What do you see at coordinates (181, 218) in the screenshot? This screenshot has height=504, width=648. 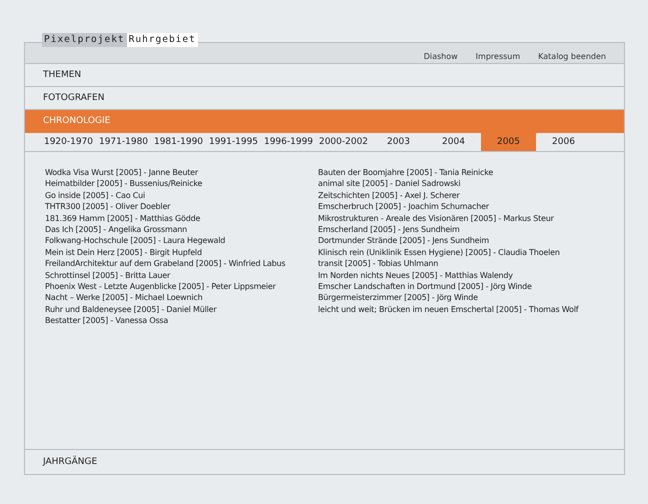 I see `entry-link: 181.369 Hamm [2005] - Matthias Gödde` at bounding box center [181, 218].